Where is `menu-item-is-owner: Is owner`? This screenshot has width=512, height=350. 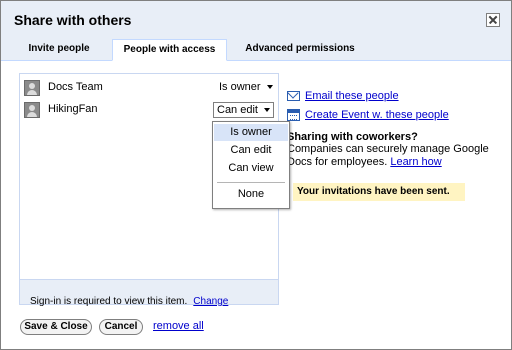 menu-item-is-owner: Is owner is located at coordinates (251, 132).